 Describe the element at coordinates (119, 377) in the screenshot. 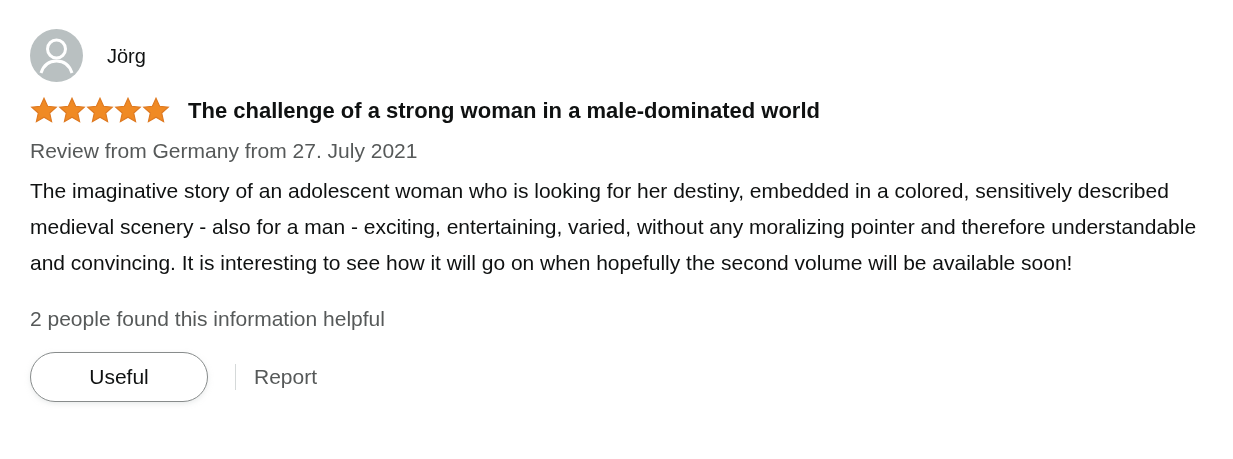

I see `useful-button: Useful` at that location.